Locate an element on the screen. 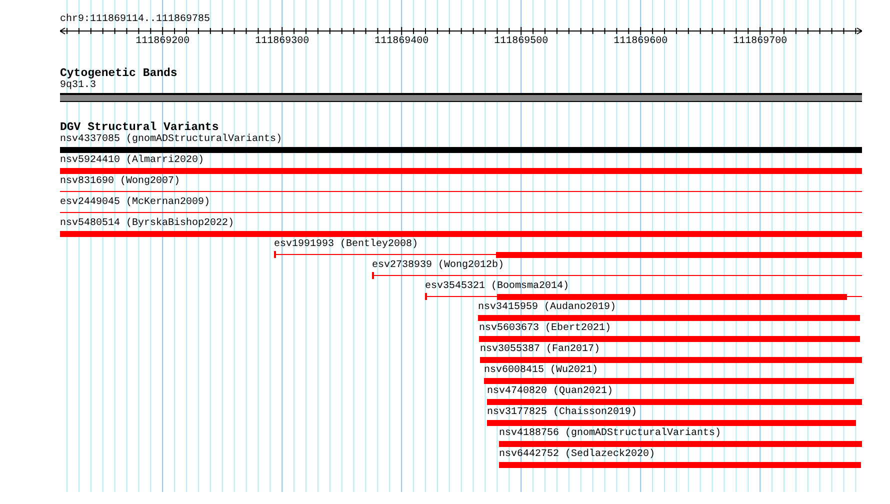  tick-label: 111869400 is located at coordinates (401, 42).